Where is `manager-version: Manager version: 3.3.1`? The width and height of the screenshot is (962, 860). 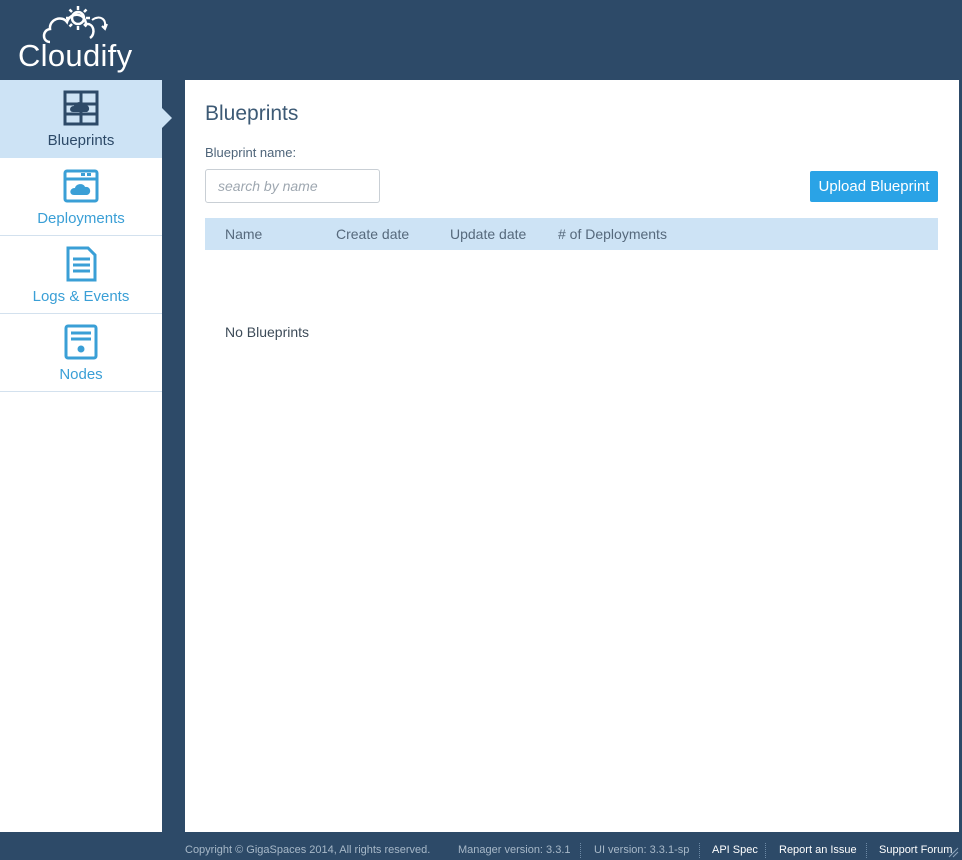 manager-version: Manager version: 3.3.1 is located at coordinates (514, 850).